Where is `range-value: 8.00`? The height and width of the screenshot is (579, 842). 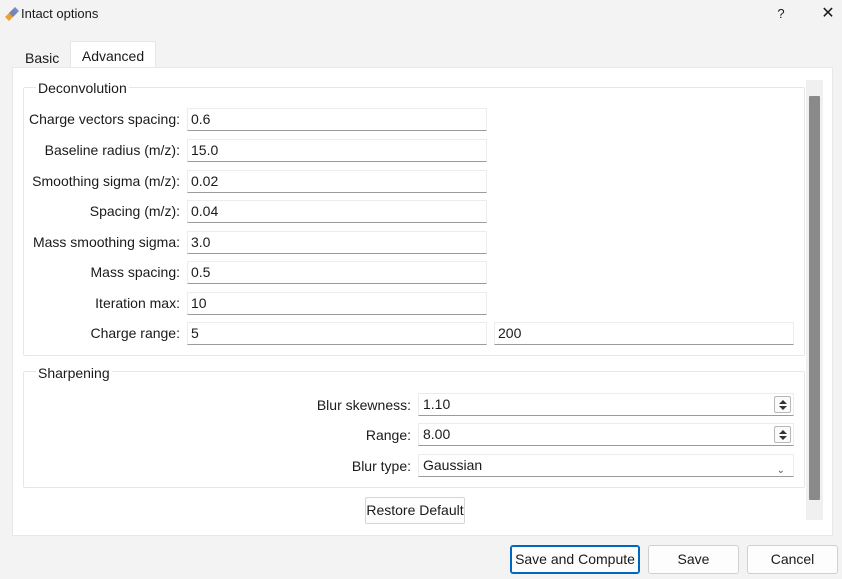 range-value: 8.00 is located at coordinates (437, 434).